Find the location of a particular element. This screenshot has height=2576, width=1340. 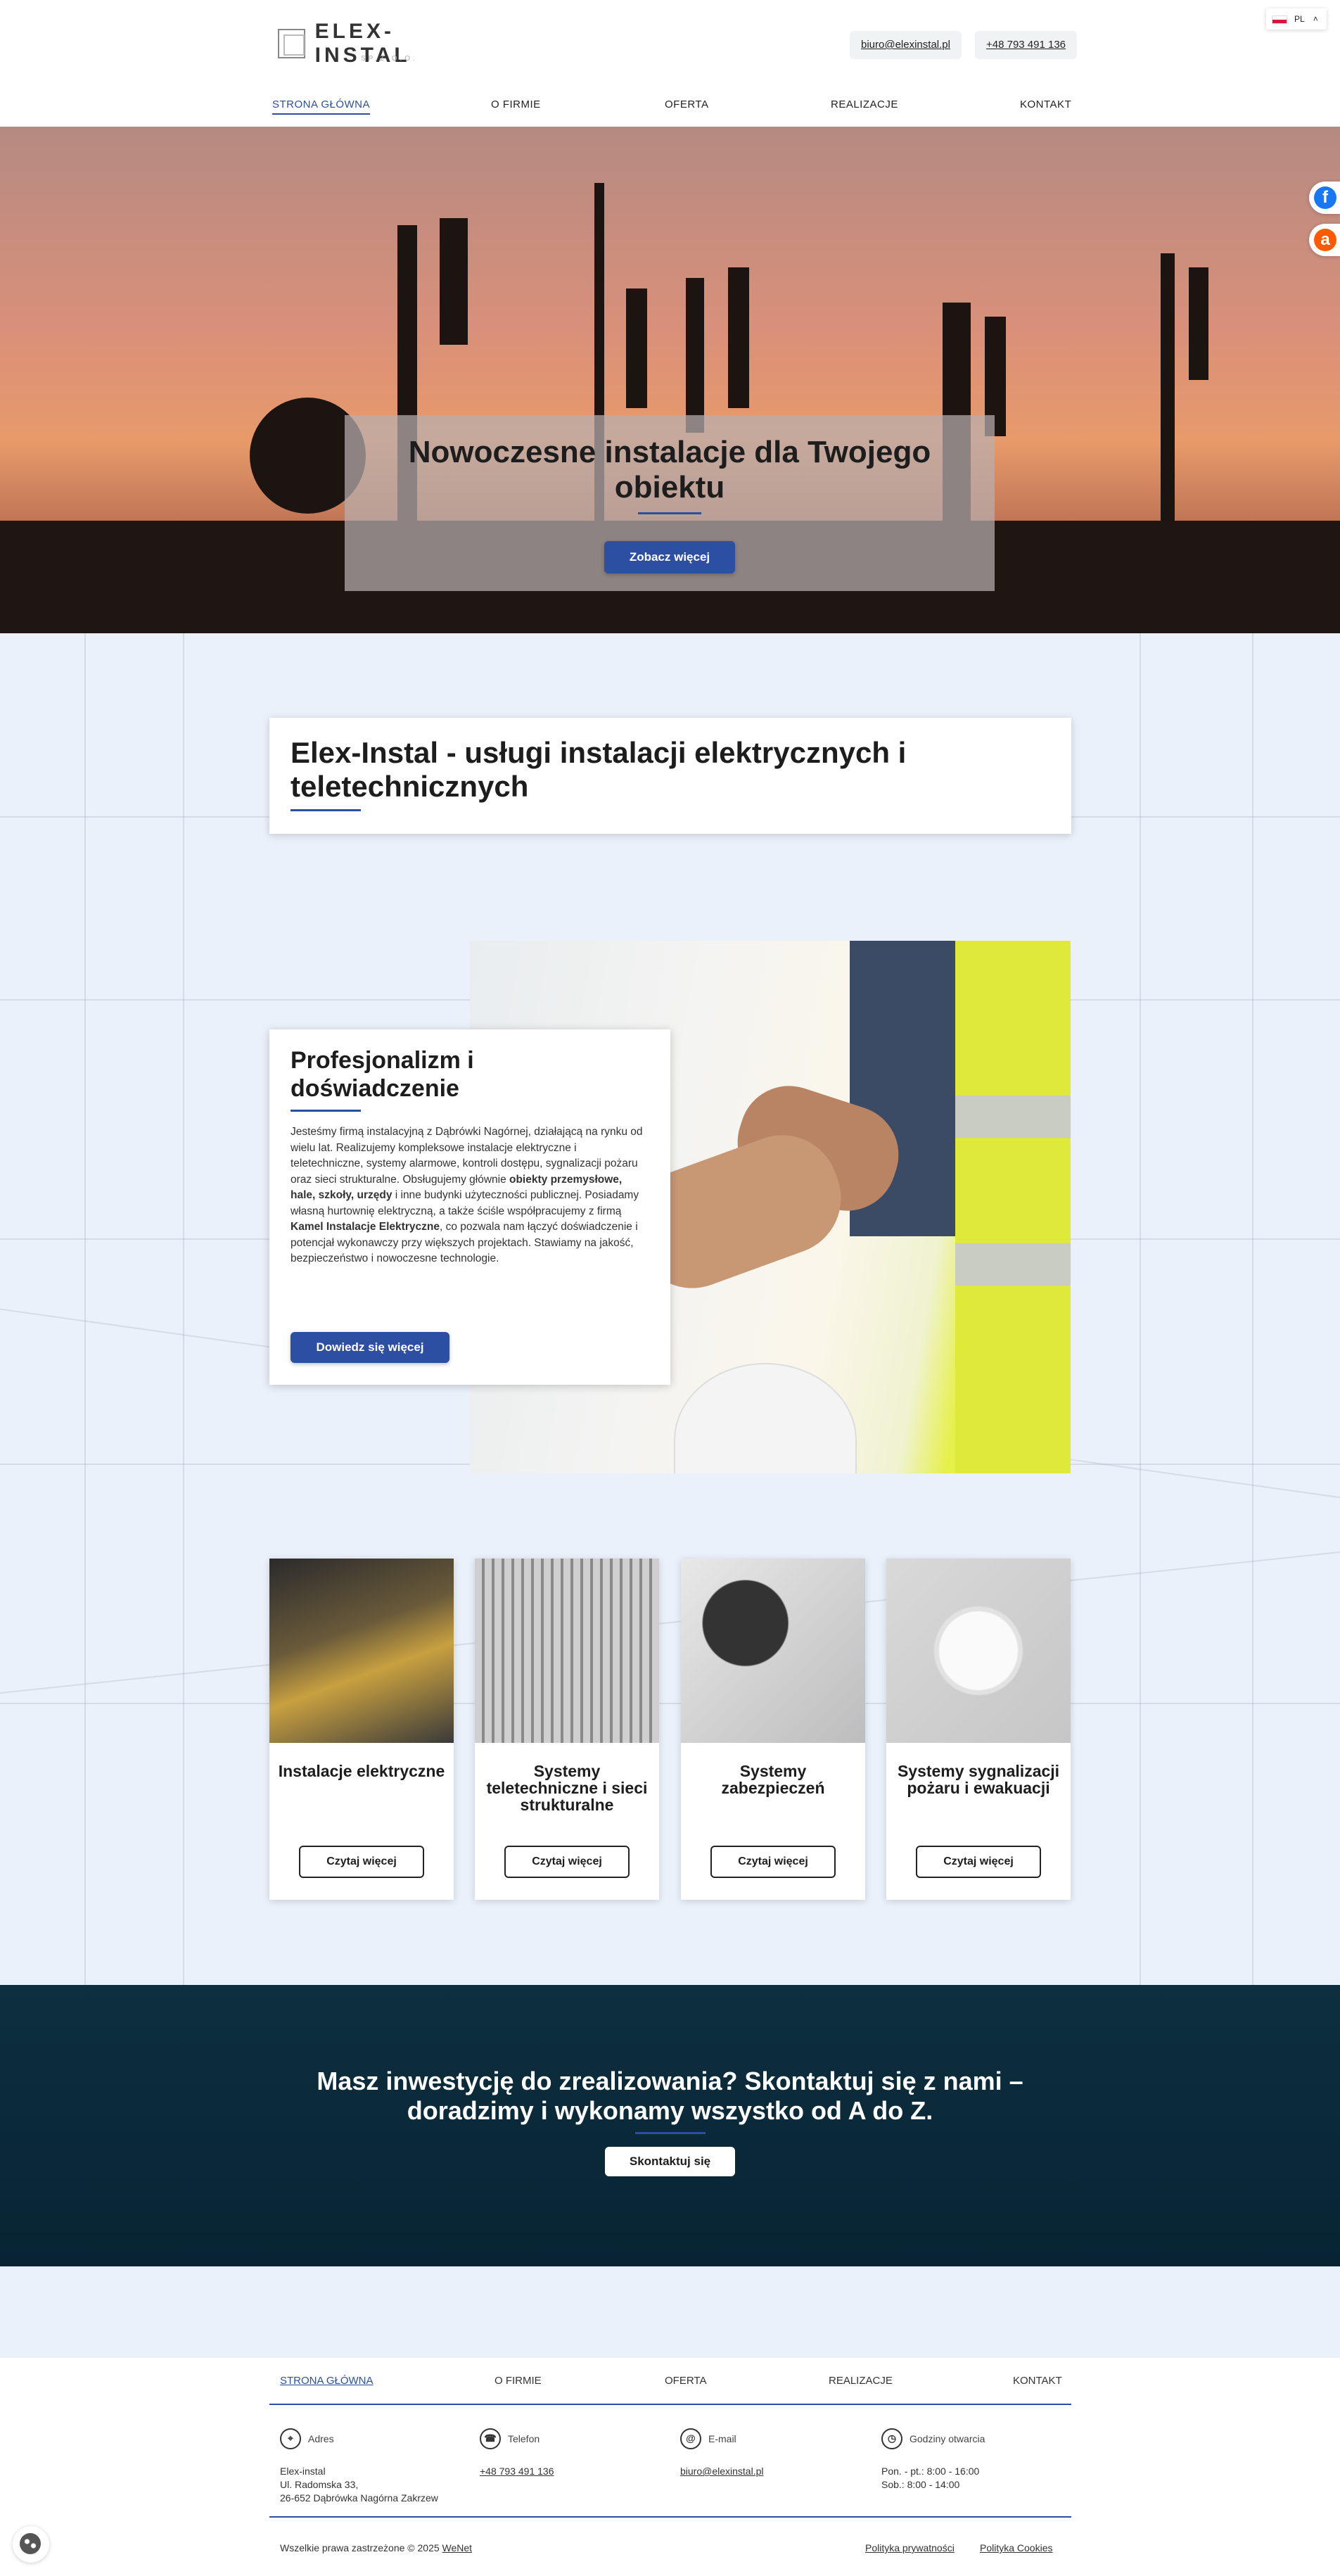

nav-item-contact: KONTAKT is located at coordinates (1045, 104).